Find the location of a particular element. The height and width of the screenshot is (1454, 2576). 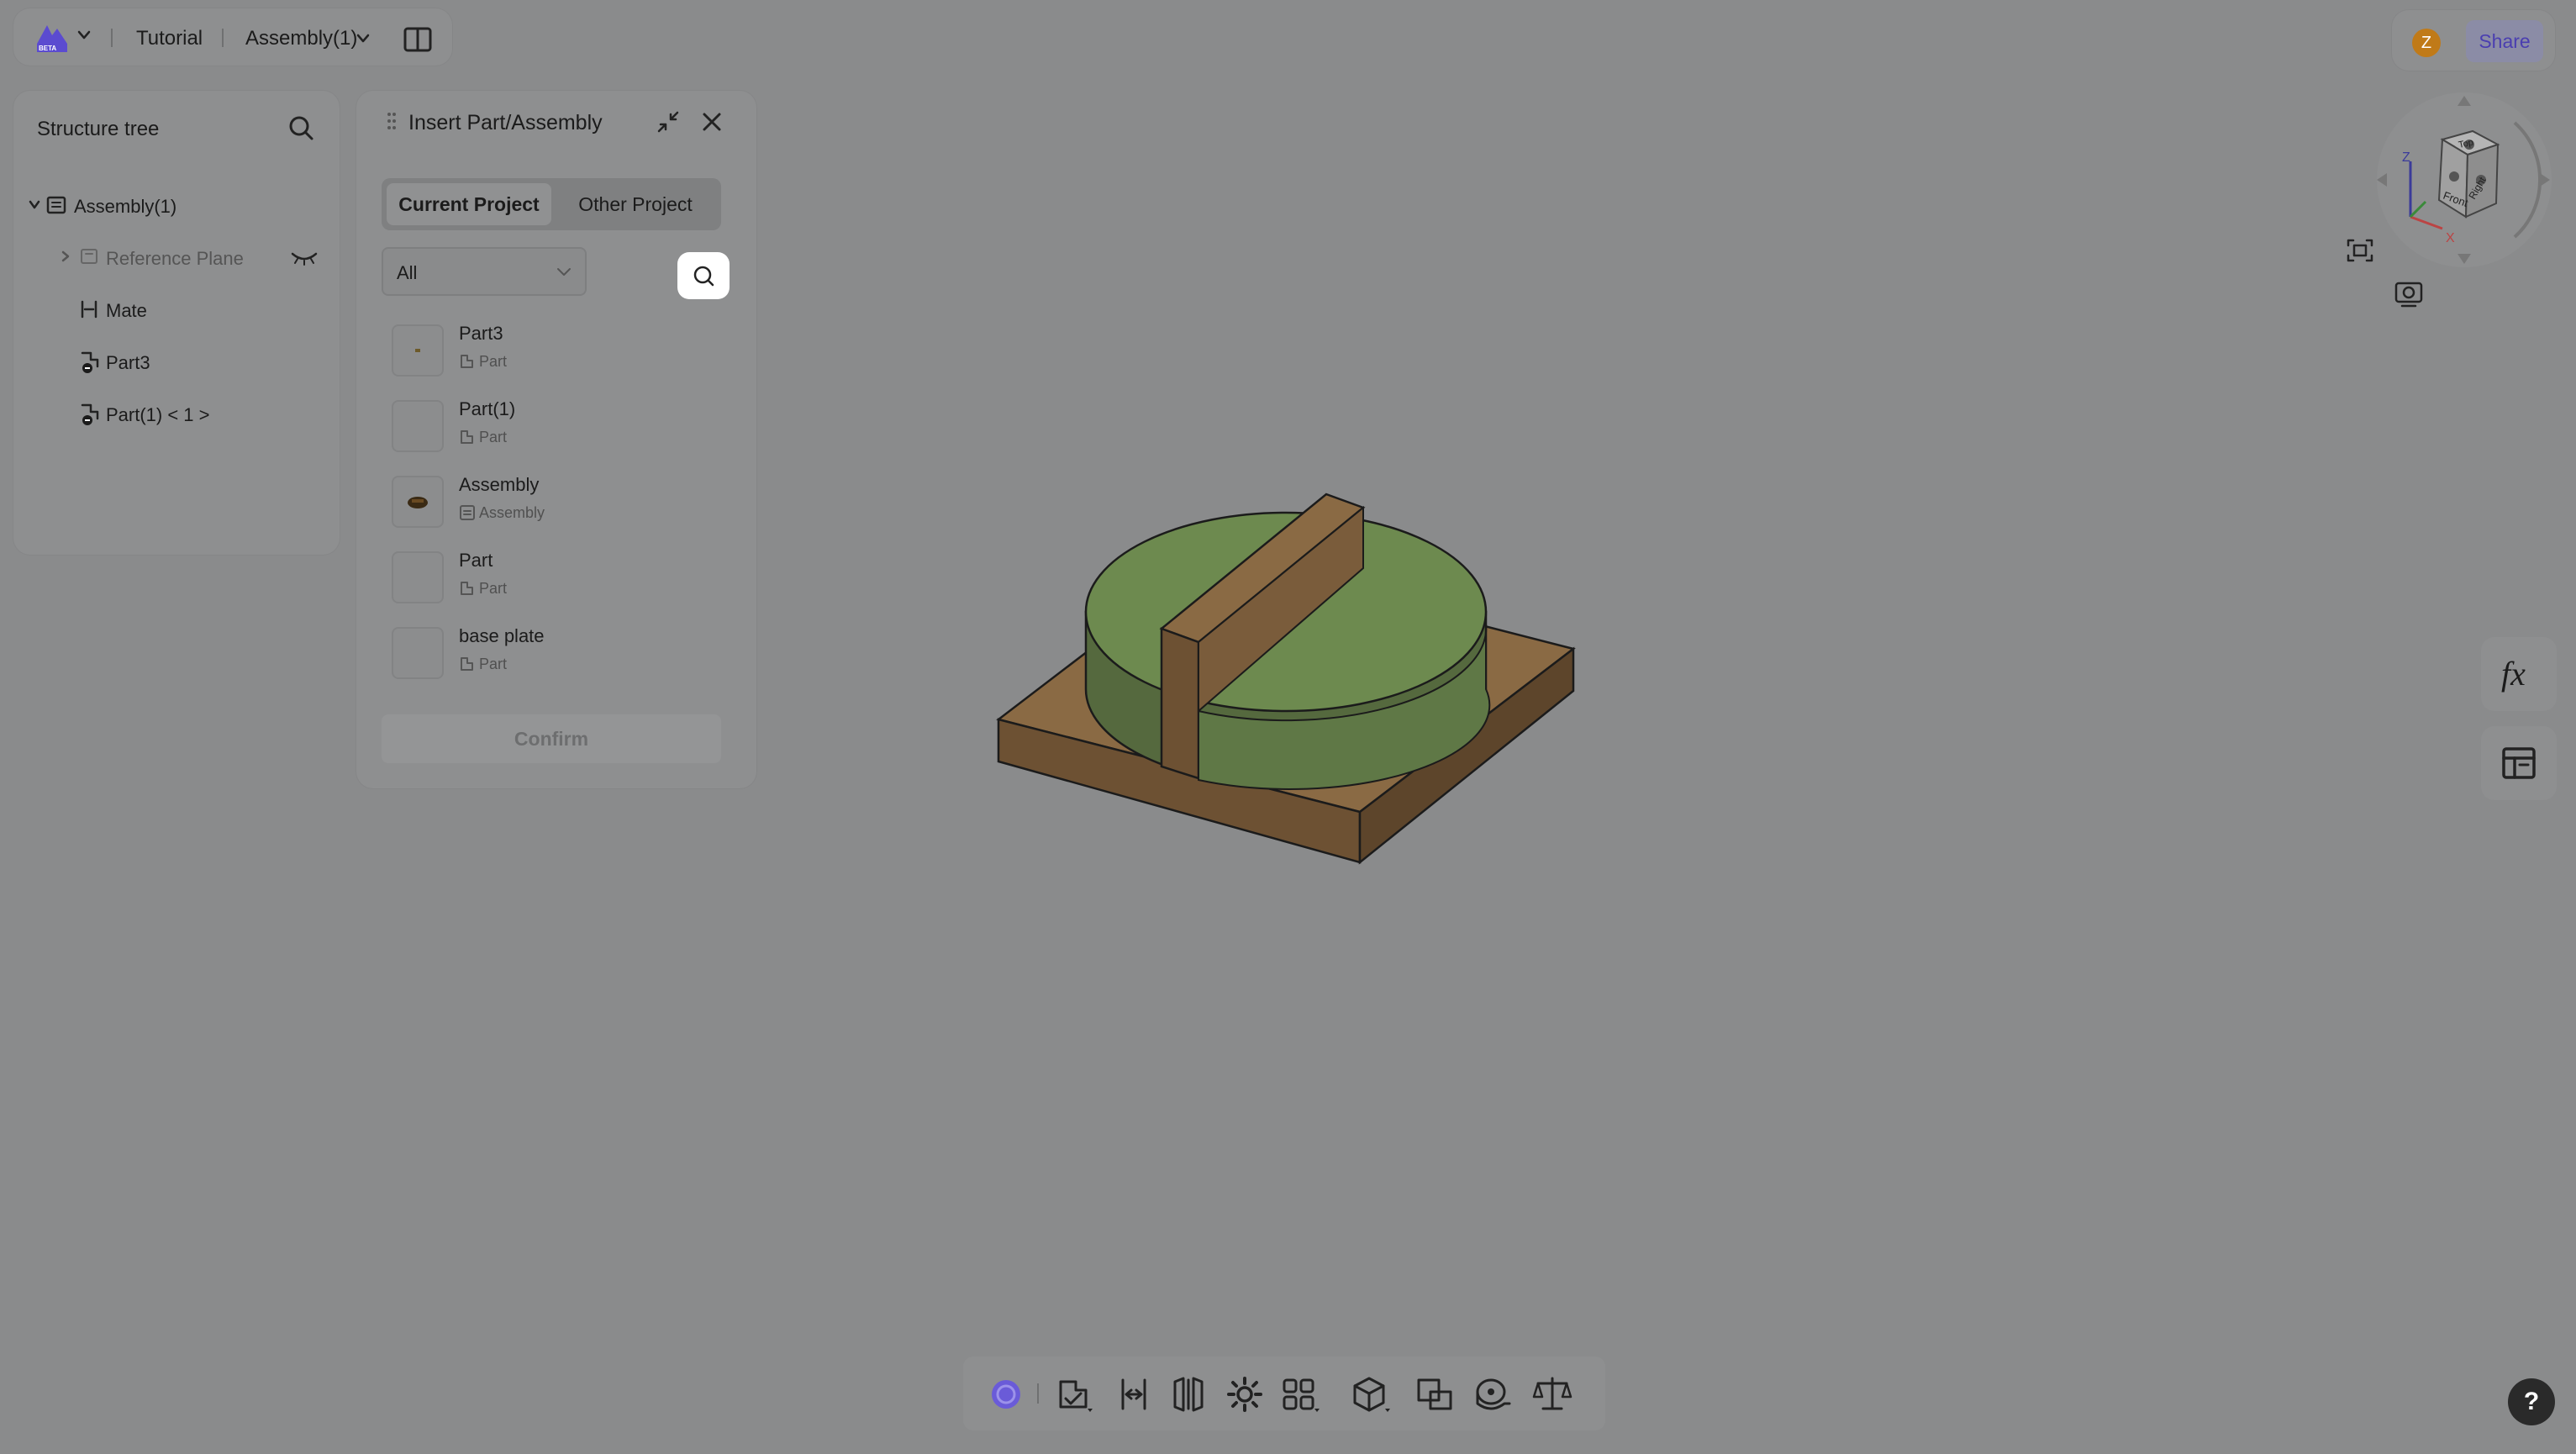

top-bar: BETA Tutorial Assembly(1) is located at coordinates (232, 37).